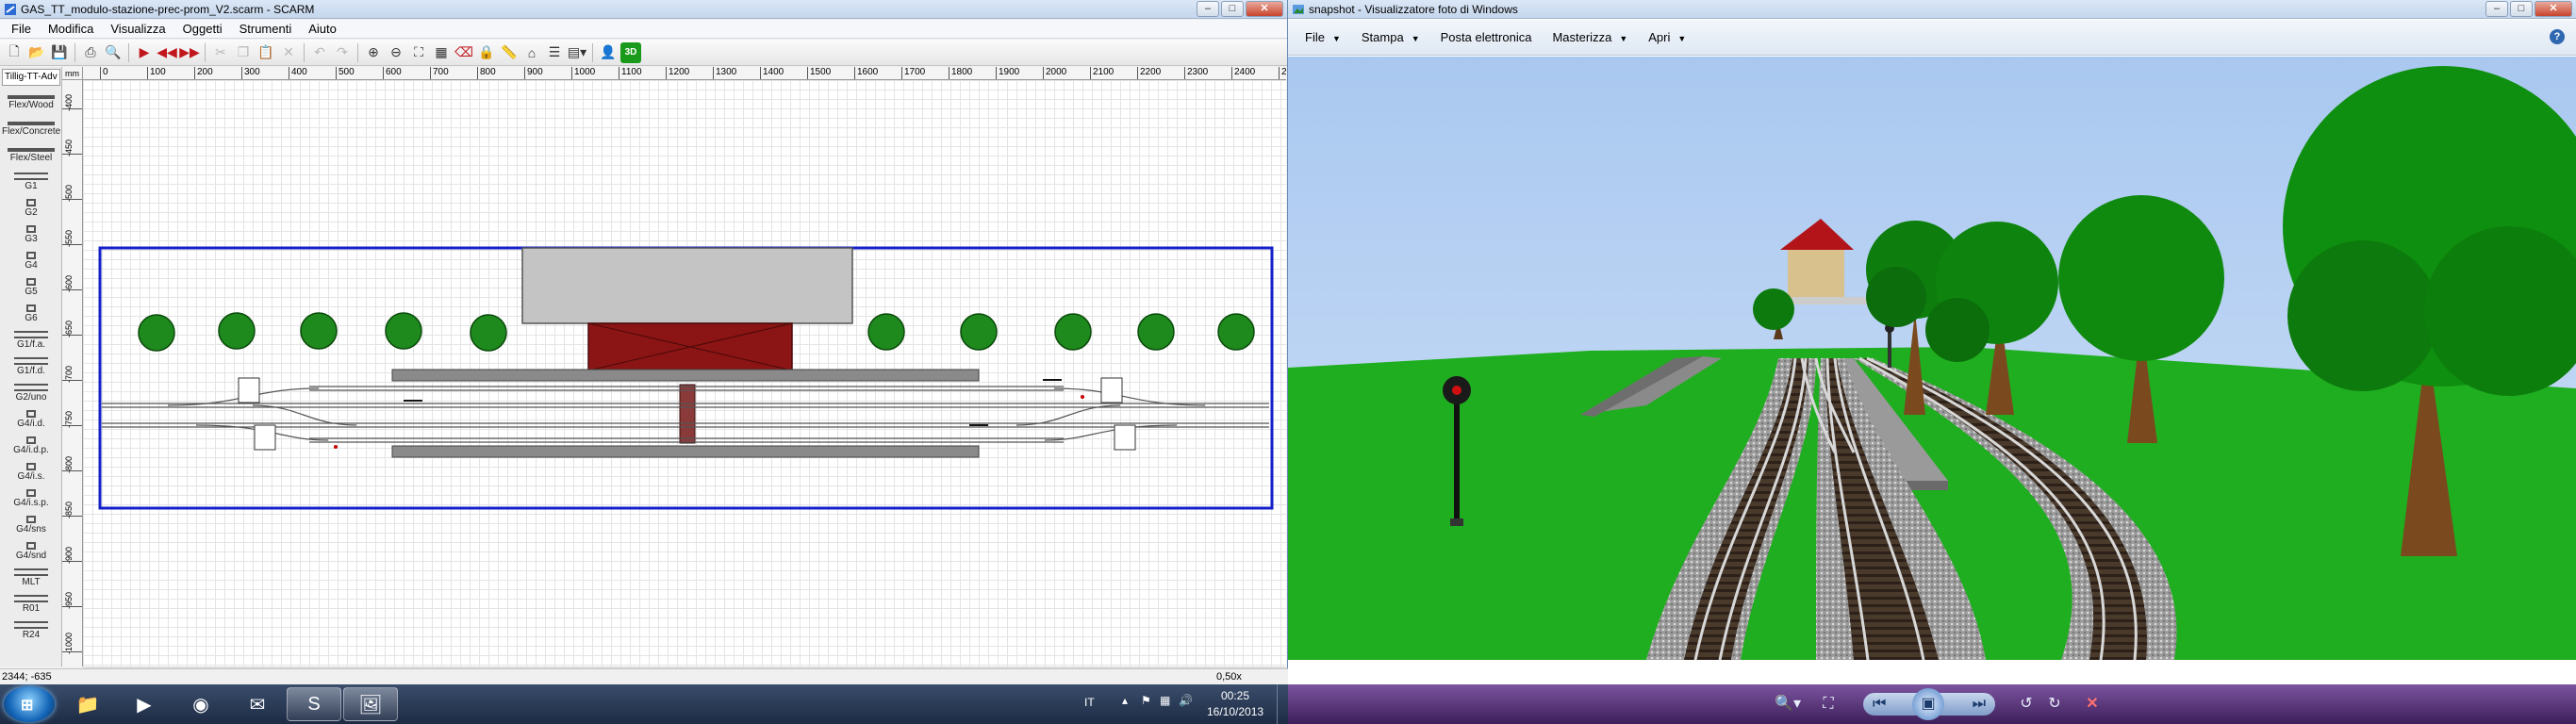  What do you see at coordinates (418, 52) in the screenshot?
I see `zoom-fit-icon: ⛶` at bounding box center [418, 52].